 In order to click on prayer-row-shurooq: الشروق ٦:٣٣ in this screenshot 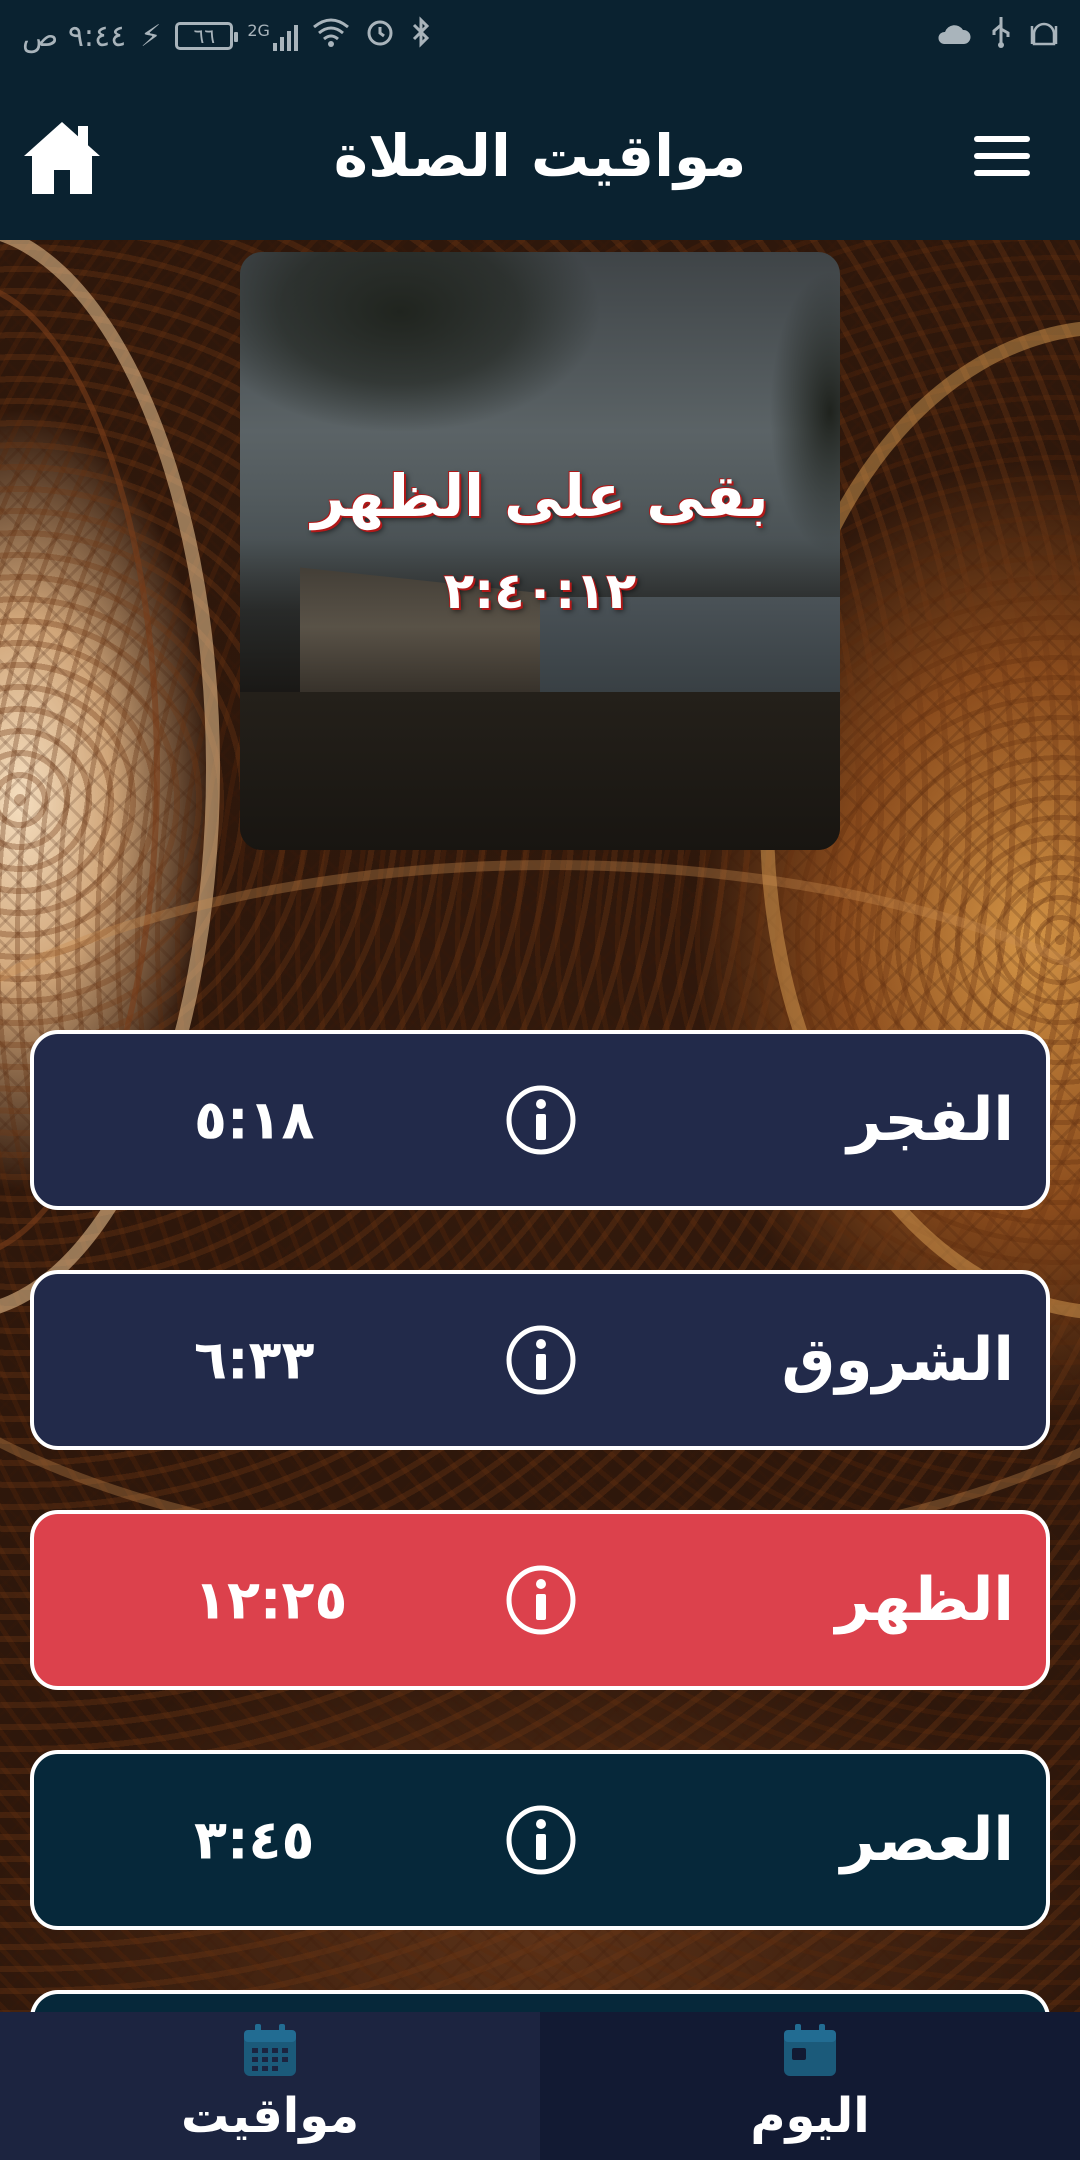, I will do `click(540, 1360)`.